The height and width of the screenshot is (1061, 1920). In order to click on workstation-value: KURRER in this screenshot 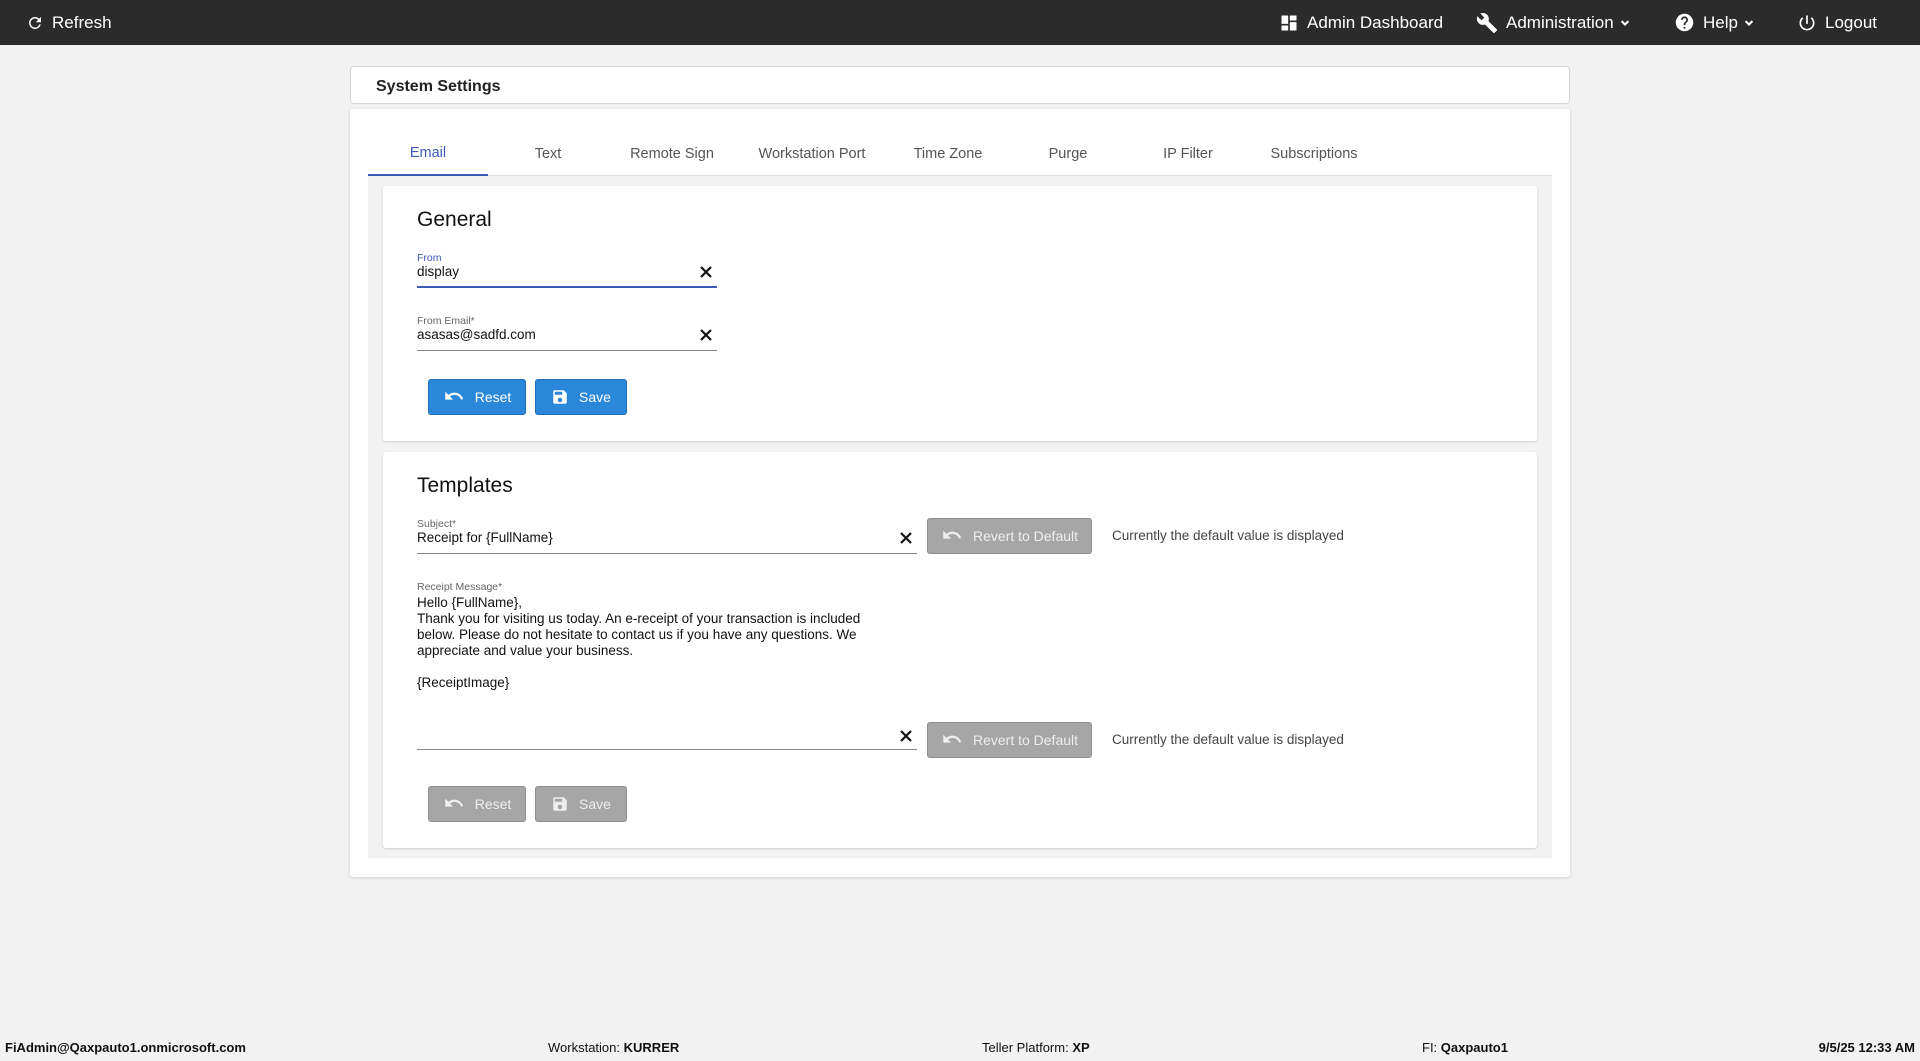, I will do `click(651, 1047)`.